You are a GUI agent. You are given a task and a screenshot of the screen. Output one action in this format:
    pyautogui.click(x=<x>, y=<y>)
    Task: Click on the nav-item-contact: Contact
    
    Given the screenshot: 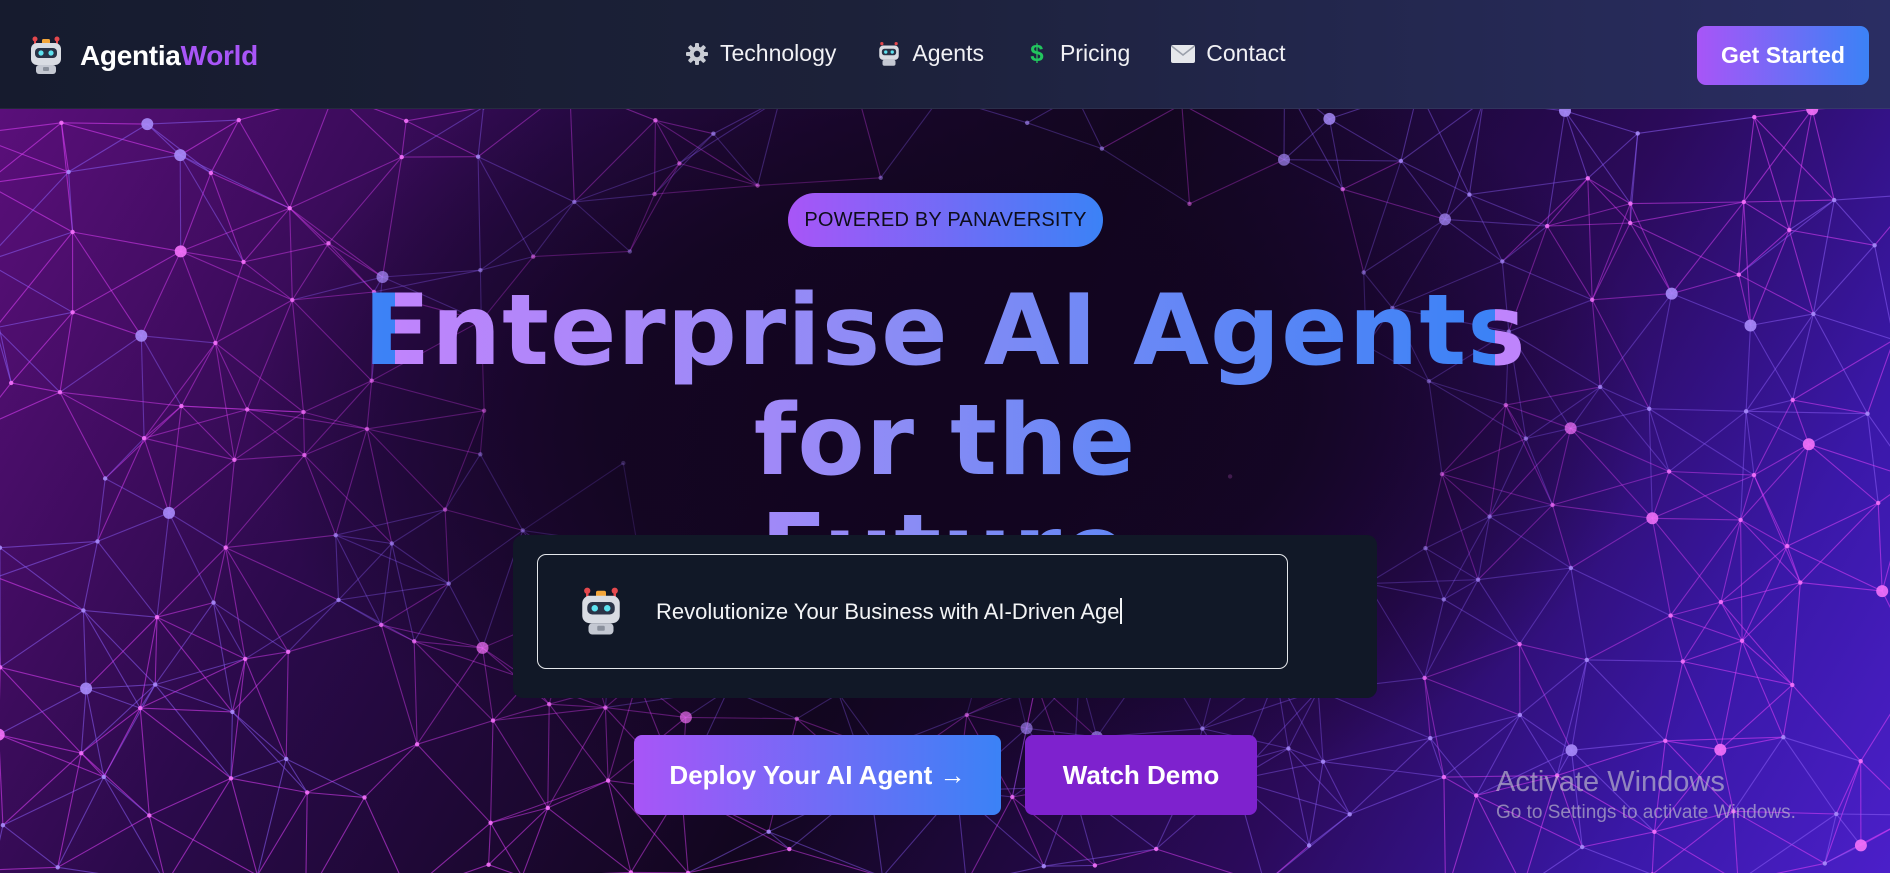 What is the action you would take?
    pyautogui.click(x=1228, y=53)
    